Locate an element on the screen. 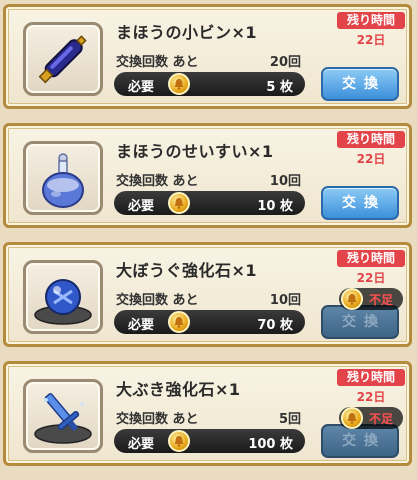  cost-bar: 必要 5 枚 is located at coordinates (209, 84).